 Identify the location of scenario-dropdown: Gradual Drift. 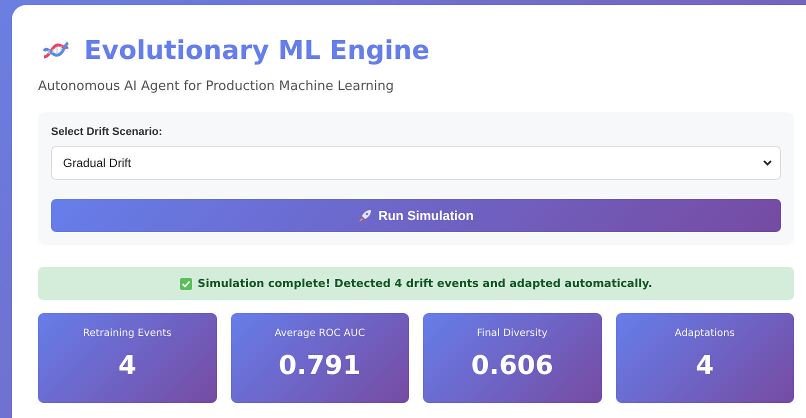
(416, 163).